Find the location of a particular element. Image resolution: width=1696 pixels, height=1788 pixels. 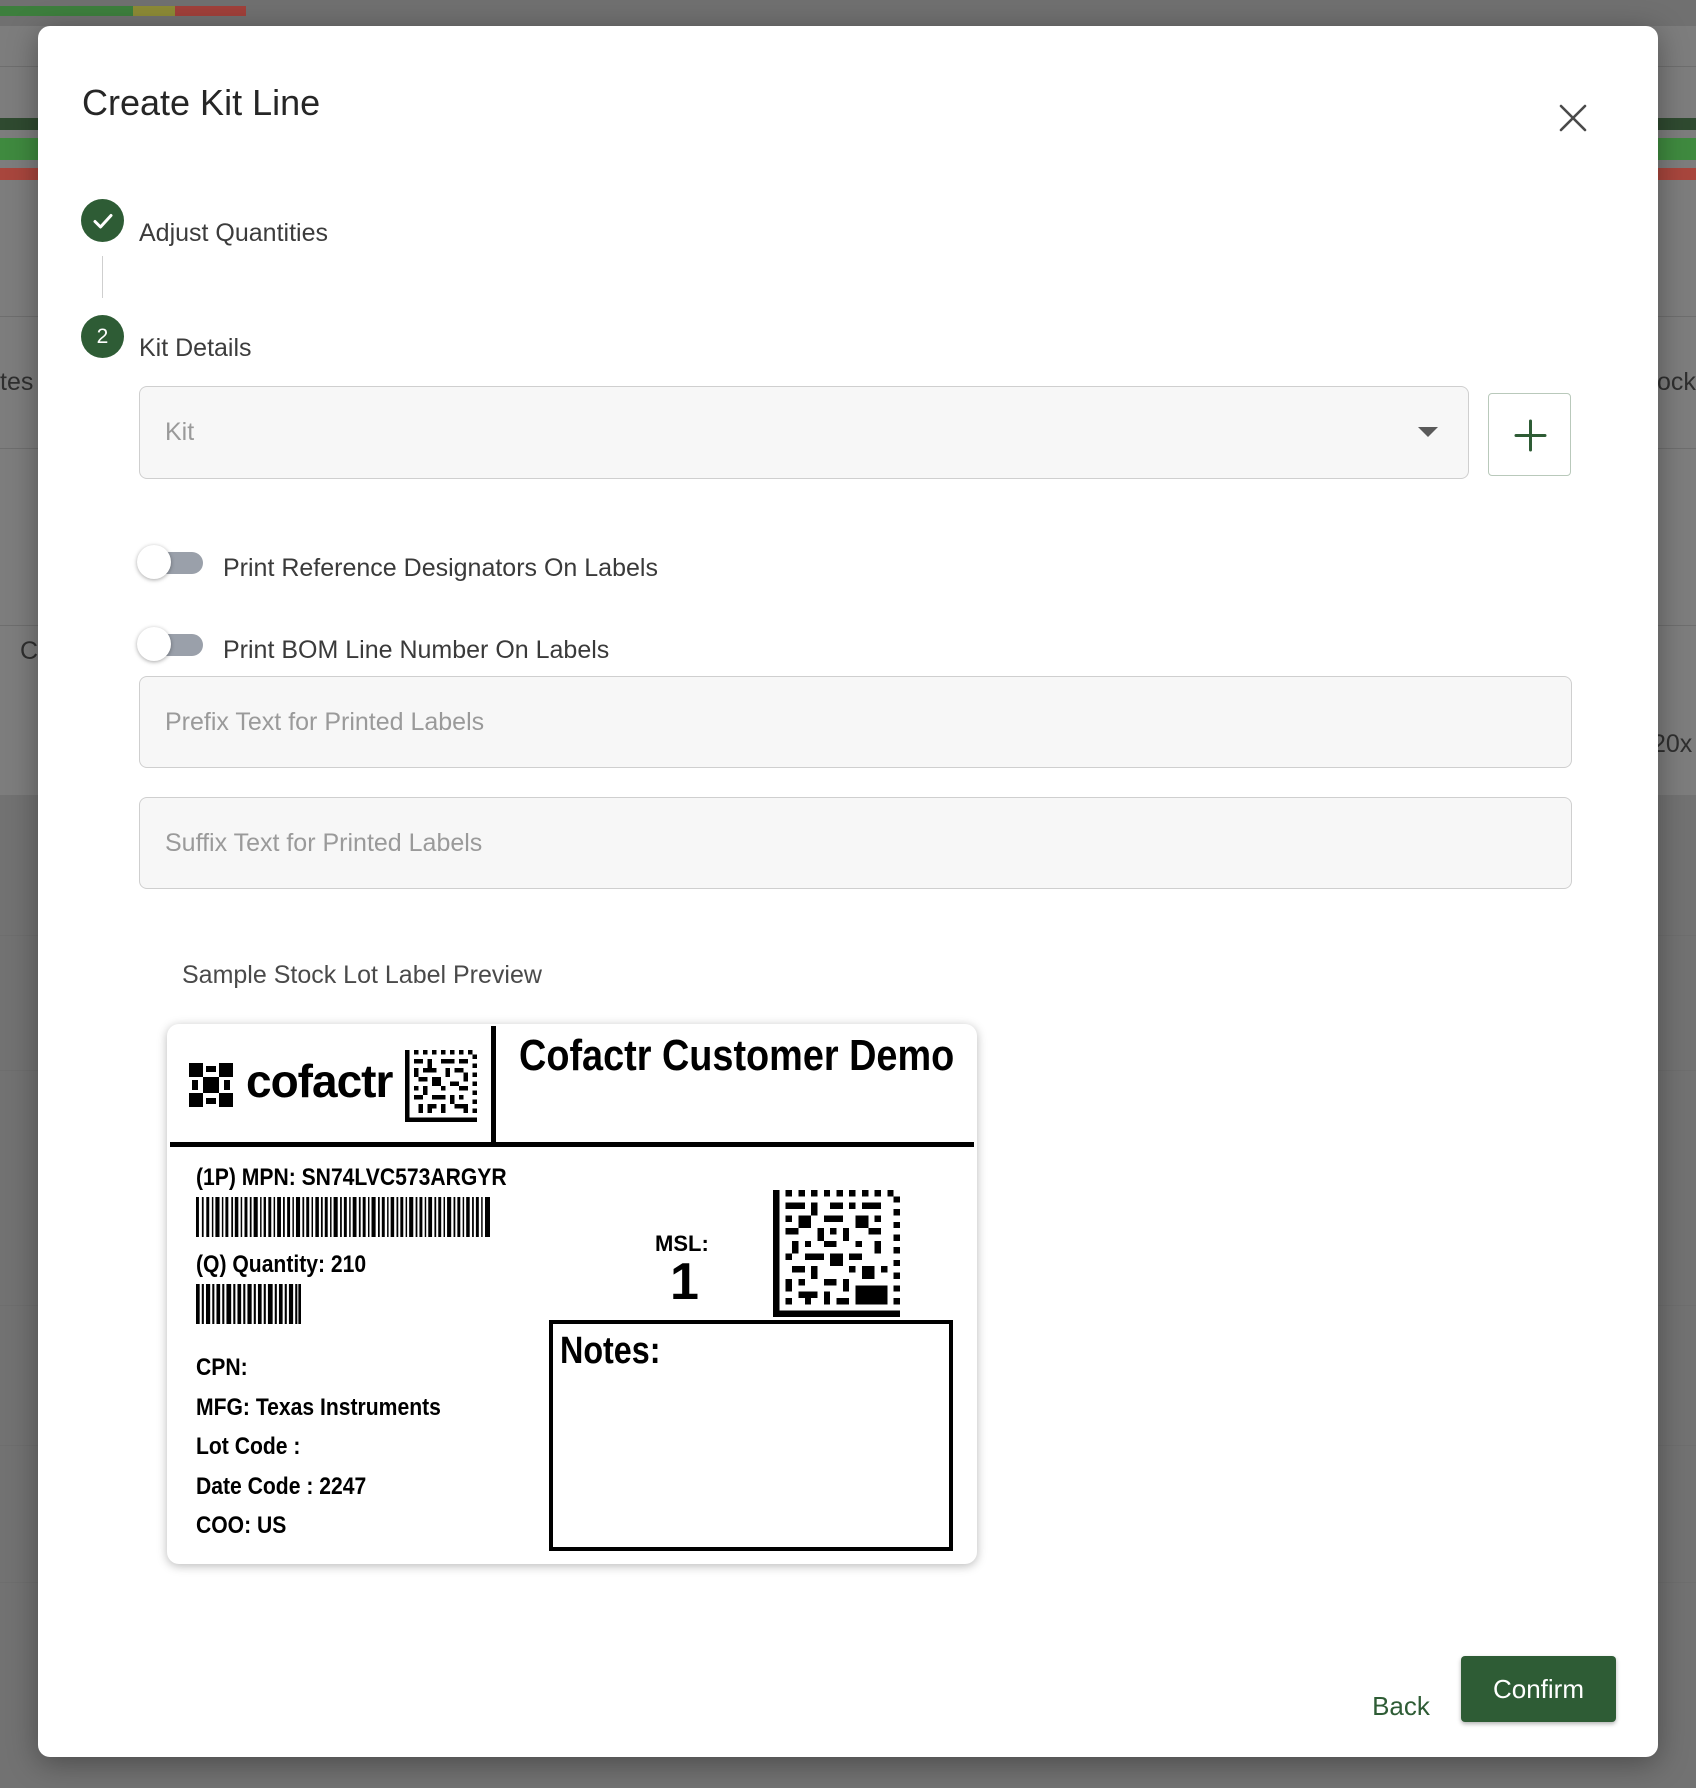

toggle-bom-line-number is located at coordinates (172, 644).